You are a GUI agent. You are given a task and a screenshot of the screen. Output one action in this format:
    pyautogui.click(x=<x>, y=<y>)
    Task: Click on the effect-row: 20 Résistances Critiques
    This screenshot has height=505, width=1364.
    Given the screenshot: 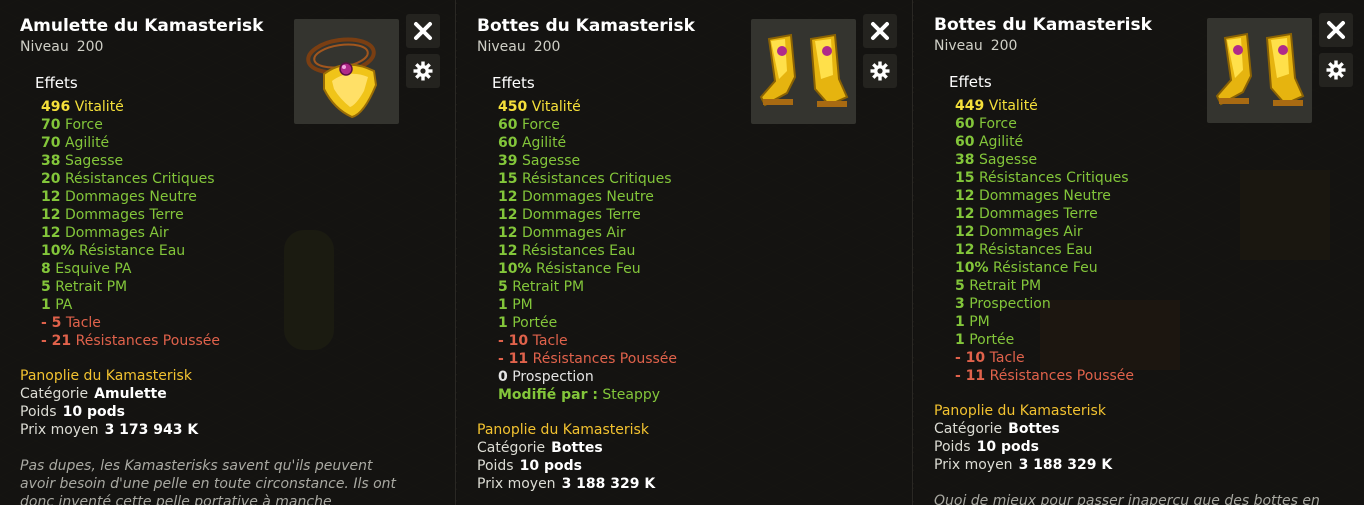 What is the action you would take?
    pyautogui.click(x=130, y=179)
    